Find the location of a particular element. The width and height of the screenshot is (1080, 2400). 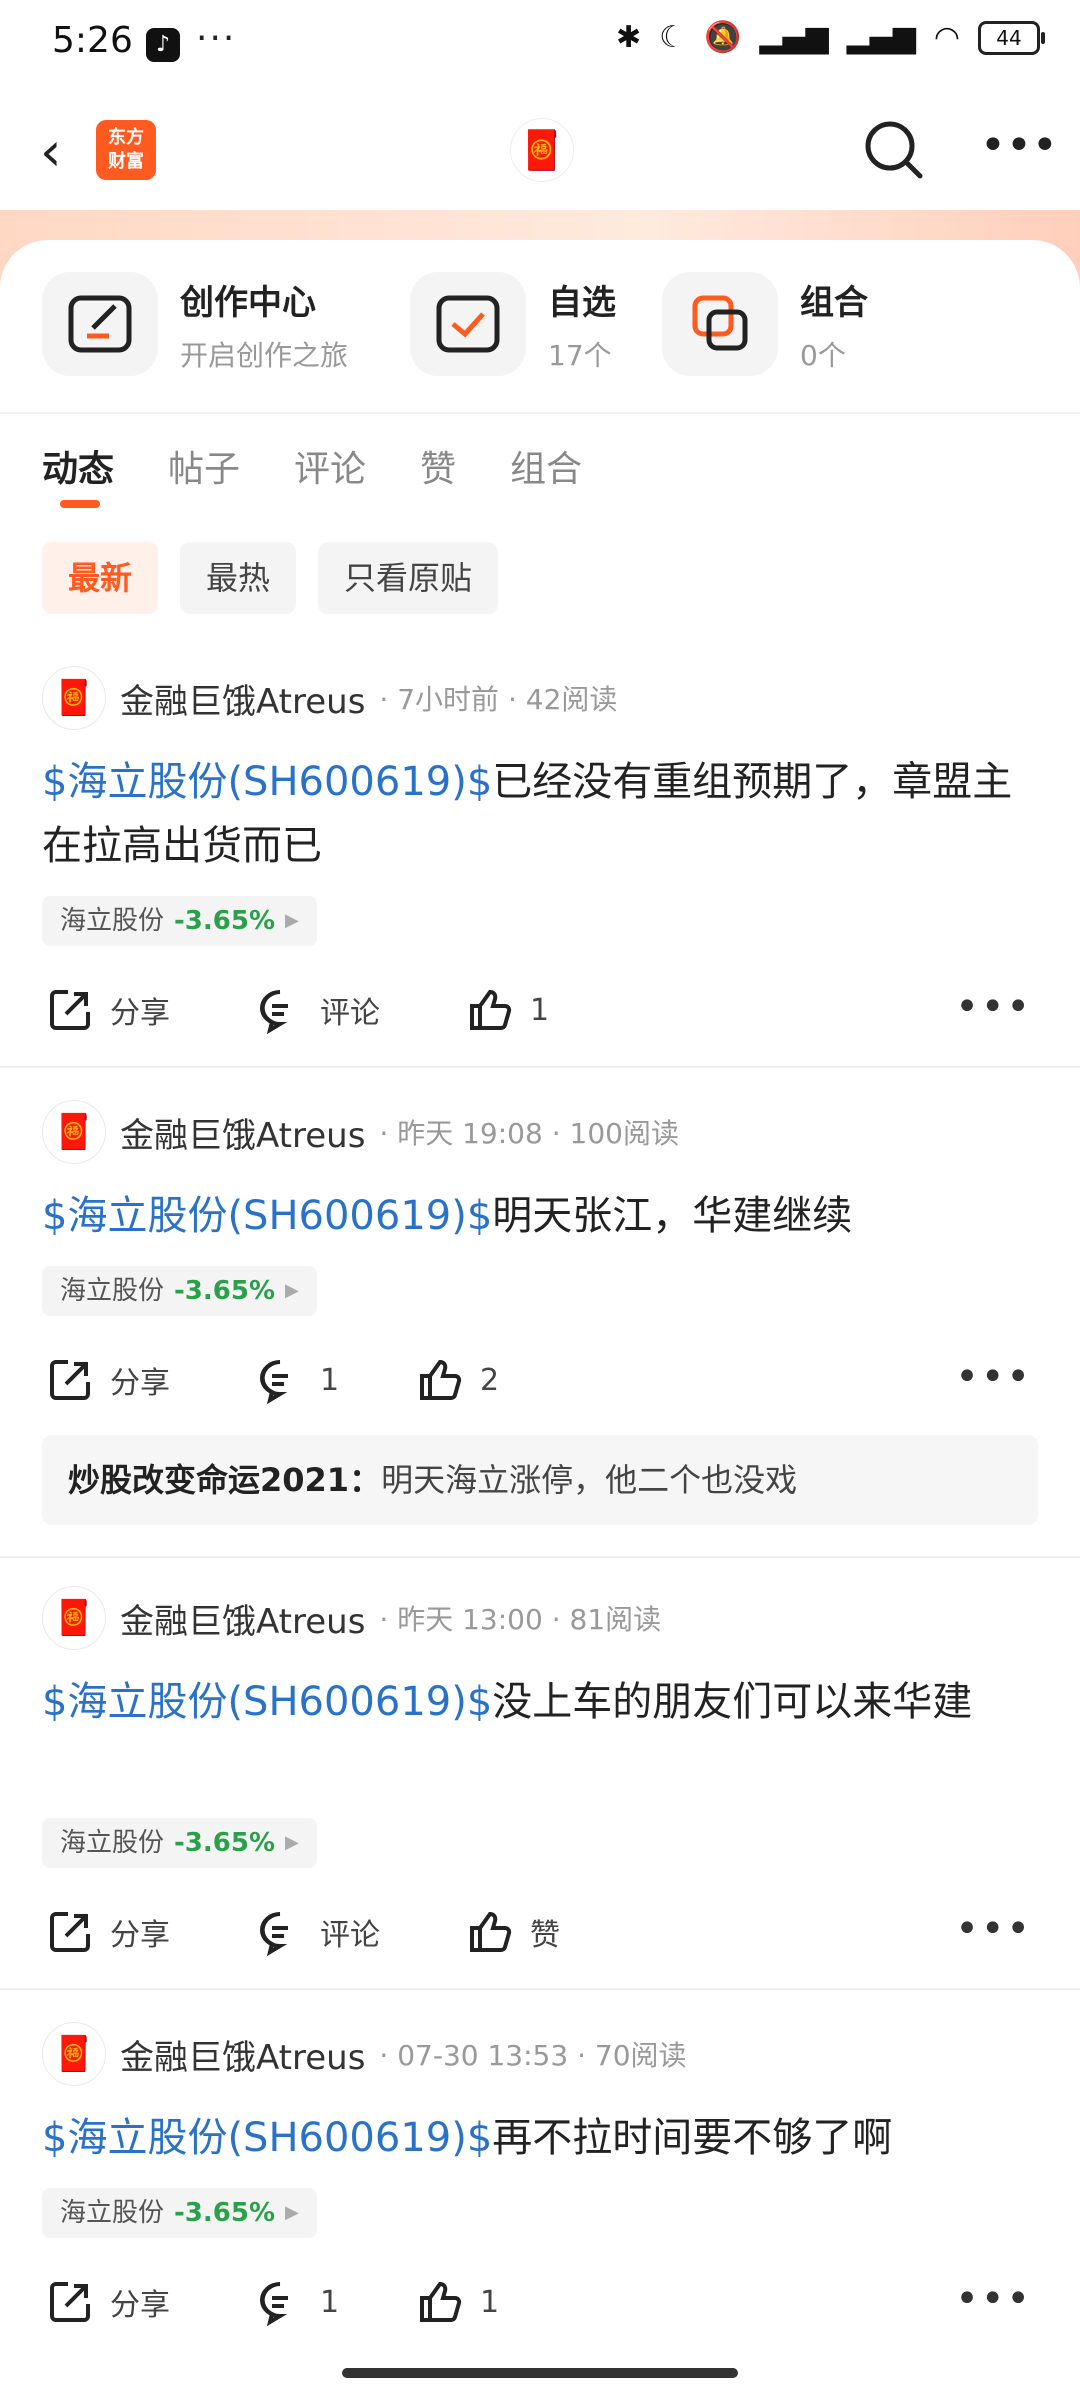

status-time: 5:26 is located at coordinates (92, 40).